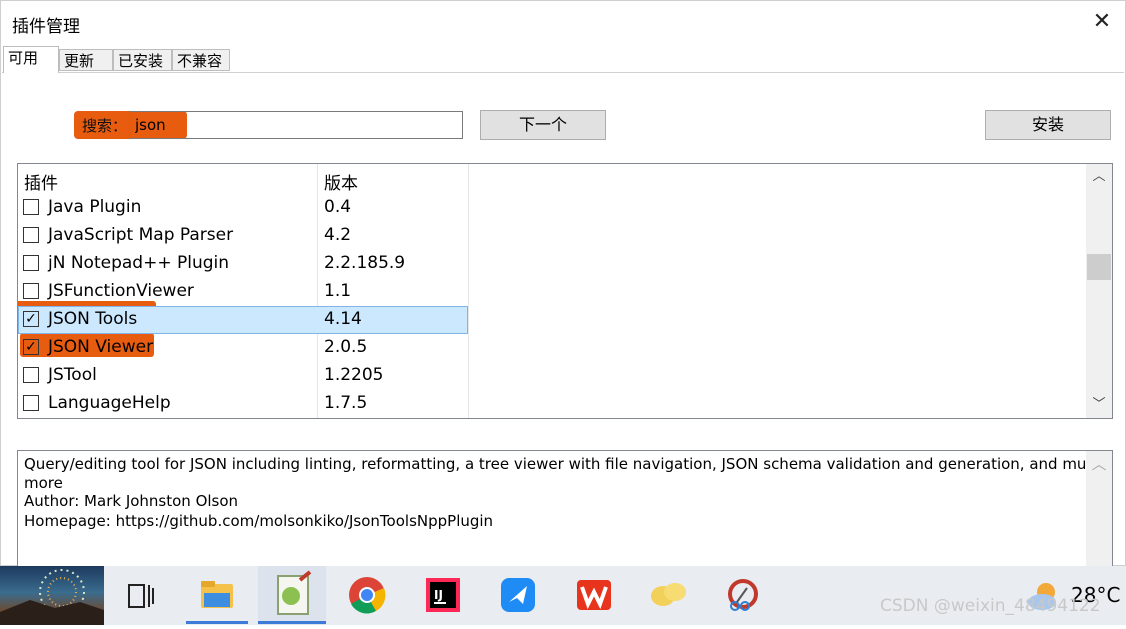  What do you see at coordinates (95, 207) in the screenshot?
I see `plugin-name: Java Plugin` at bounding box center [95, 207].